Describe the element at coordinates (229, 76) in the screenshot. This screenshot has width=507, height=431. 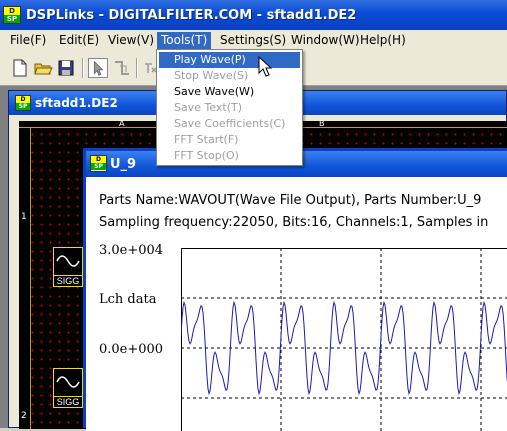
I see `menu-item-stop-wave: Stop Wave(S)` at that location.